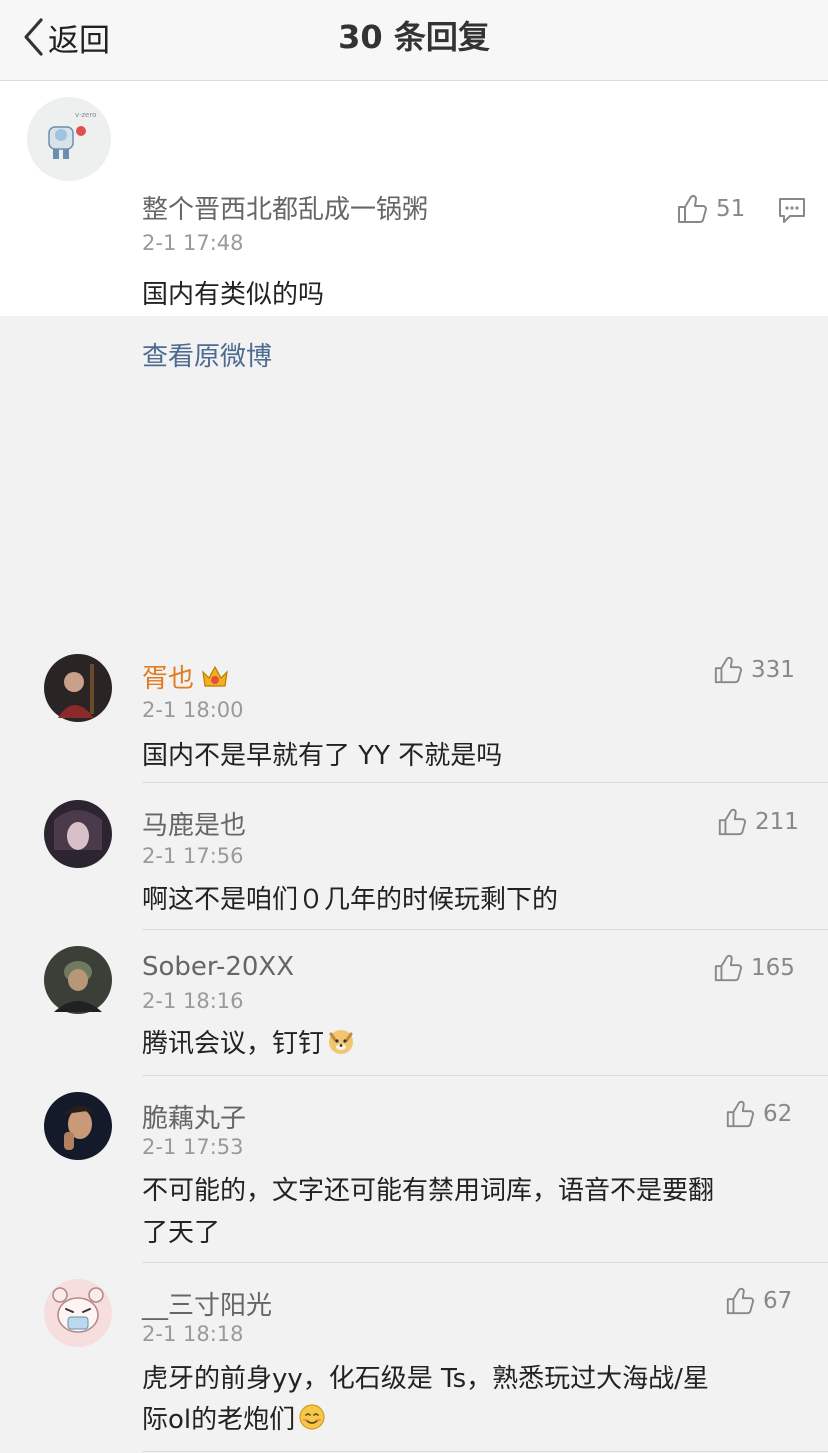 This screenshot has width=828, height=1453. What do you see at coordinates (193, 1147) in the screenshot?
I see `comment-time: 2-1 17:53` at bounding box center [193, 1147].